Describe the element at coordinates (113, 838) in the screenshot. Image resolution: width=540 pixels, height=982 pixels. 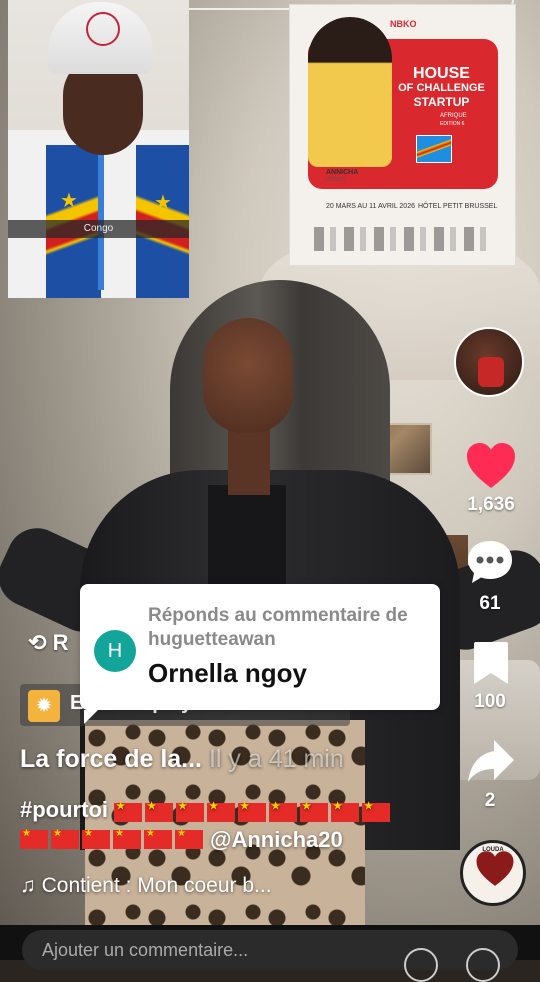
I see `china-flags-row2` at that location.